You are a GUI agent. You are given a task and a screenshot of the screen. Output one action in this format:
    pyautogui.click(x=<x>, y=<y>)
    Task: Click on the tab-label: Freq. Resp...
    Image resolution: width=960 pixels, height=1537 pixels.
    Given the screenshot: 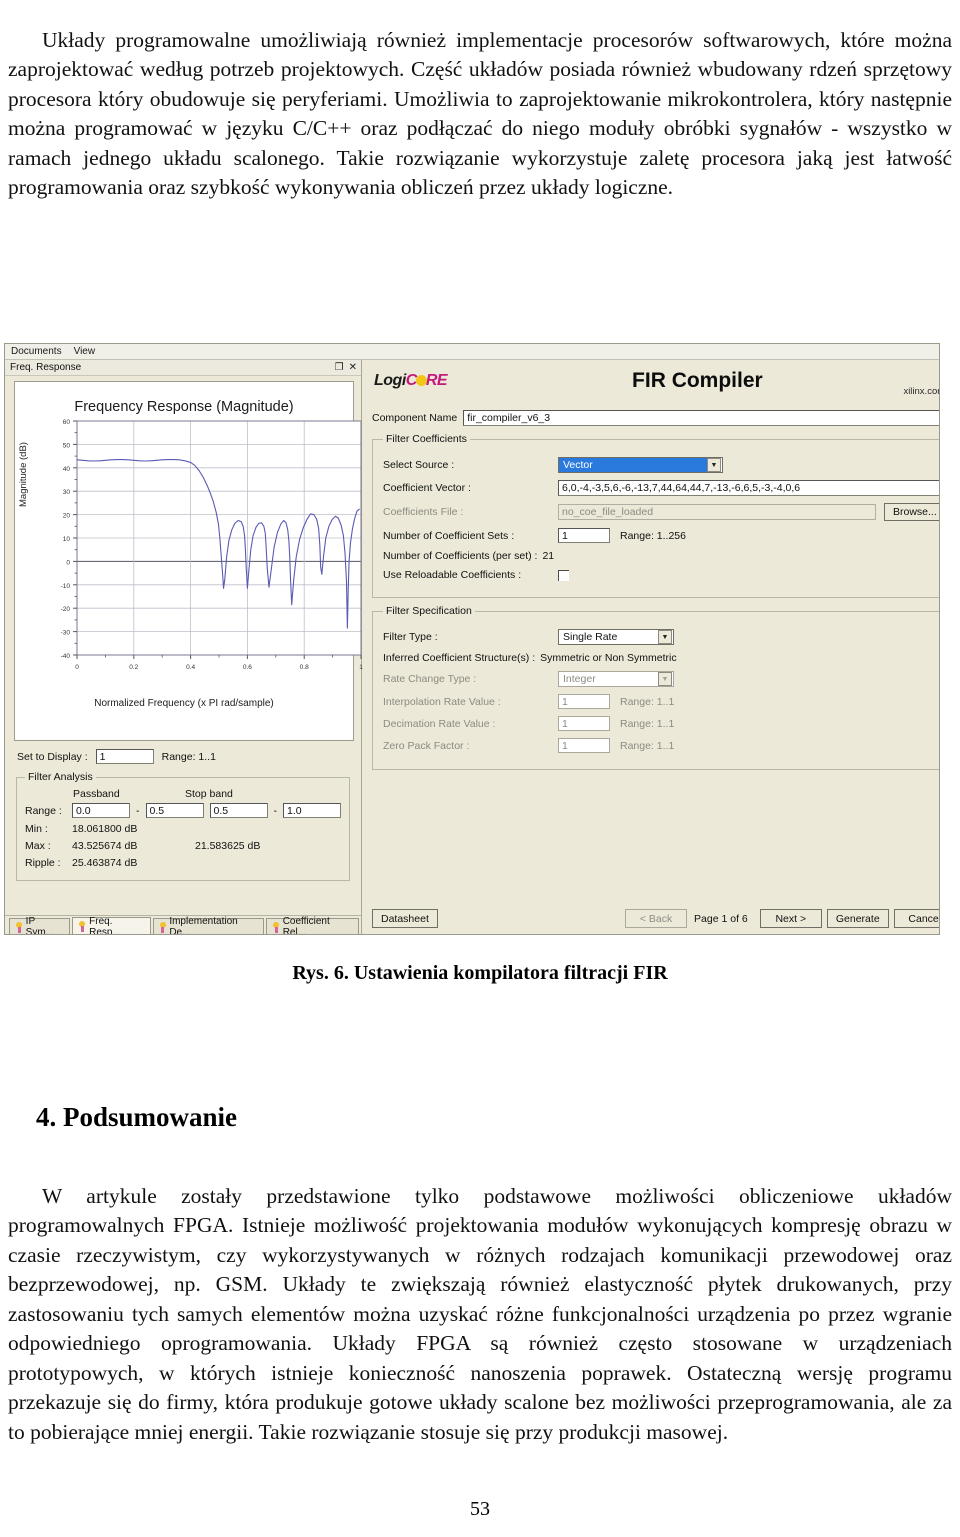 What is the action you would take?
    pyautogui.click(x=105, y=925)
    